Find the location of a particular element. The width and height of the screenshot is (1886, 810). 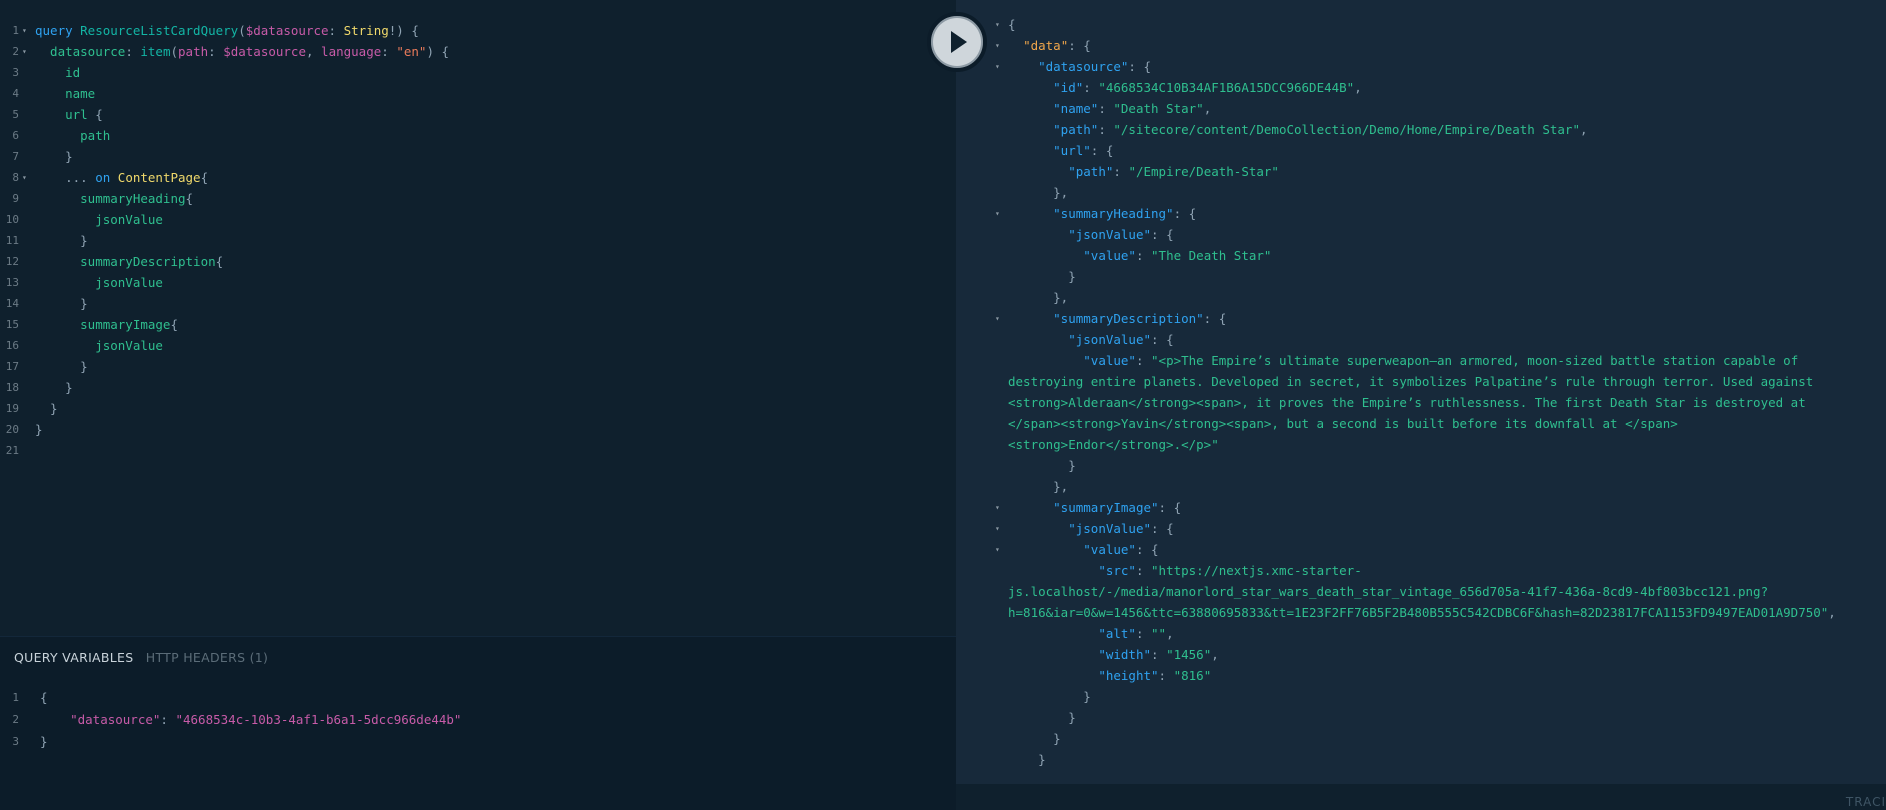

result-text: <strong>Endor</strong>.</p>" is located at coordinates (1113, 444).